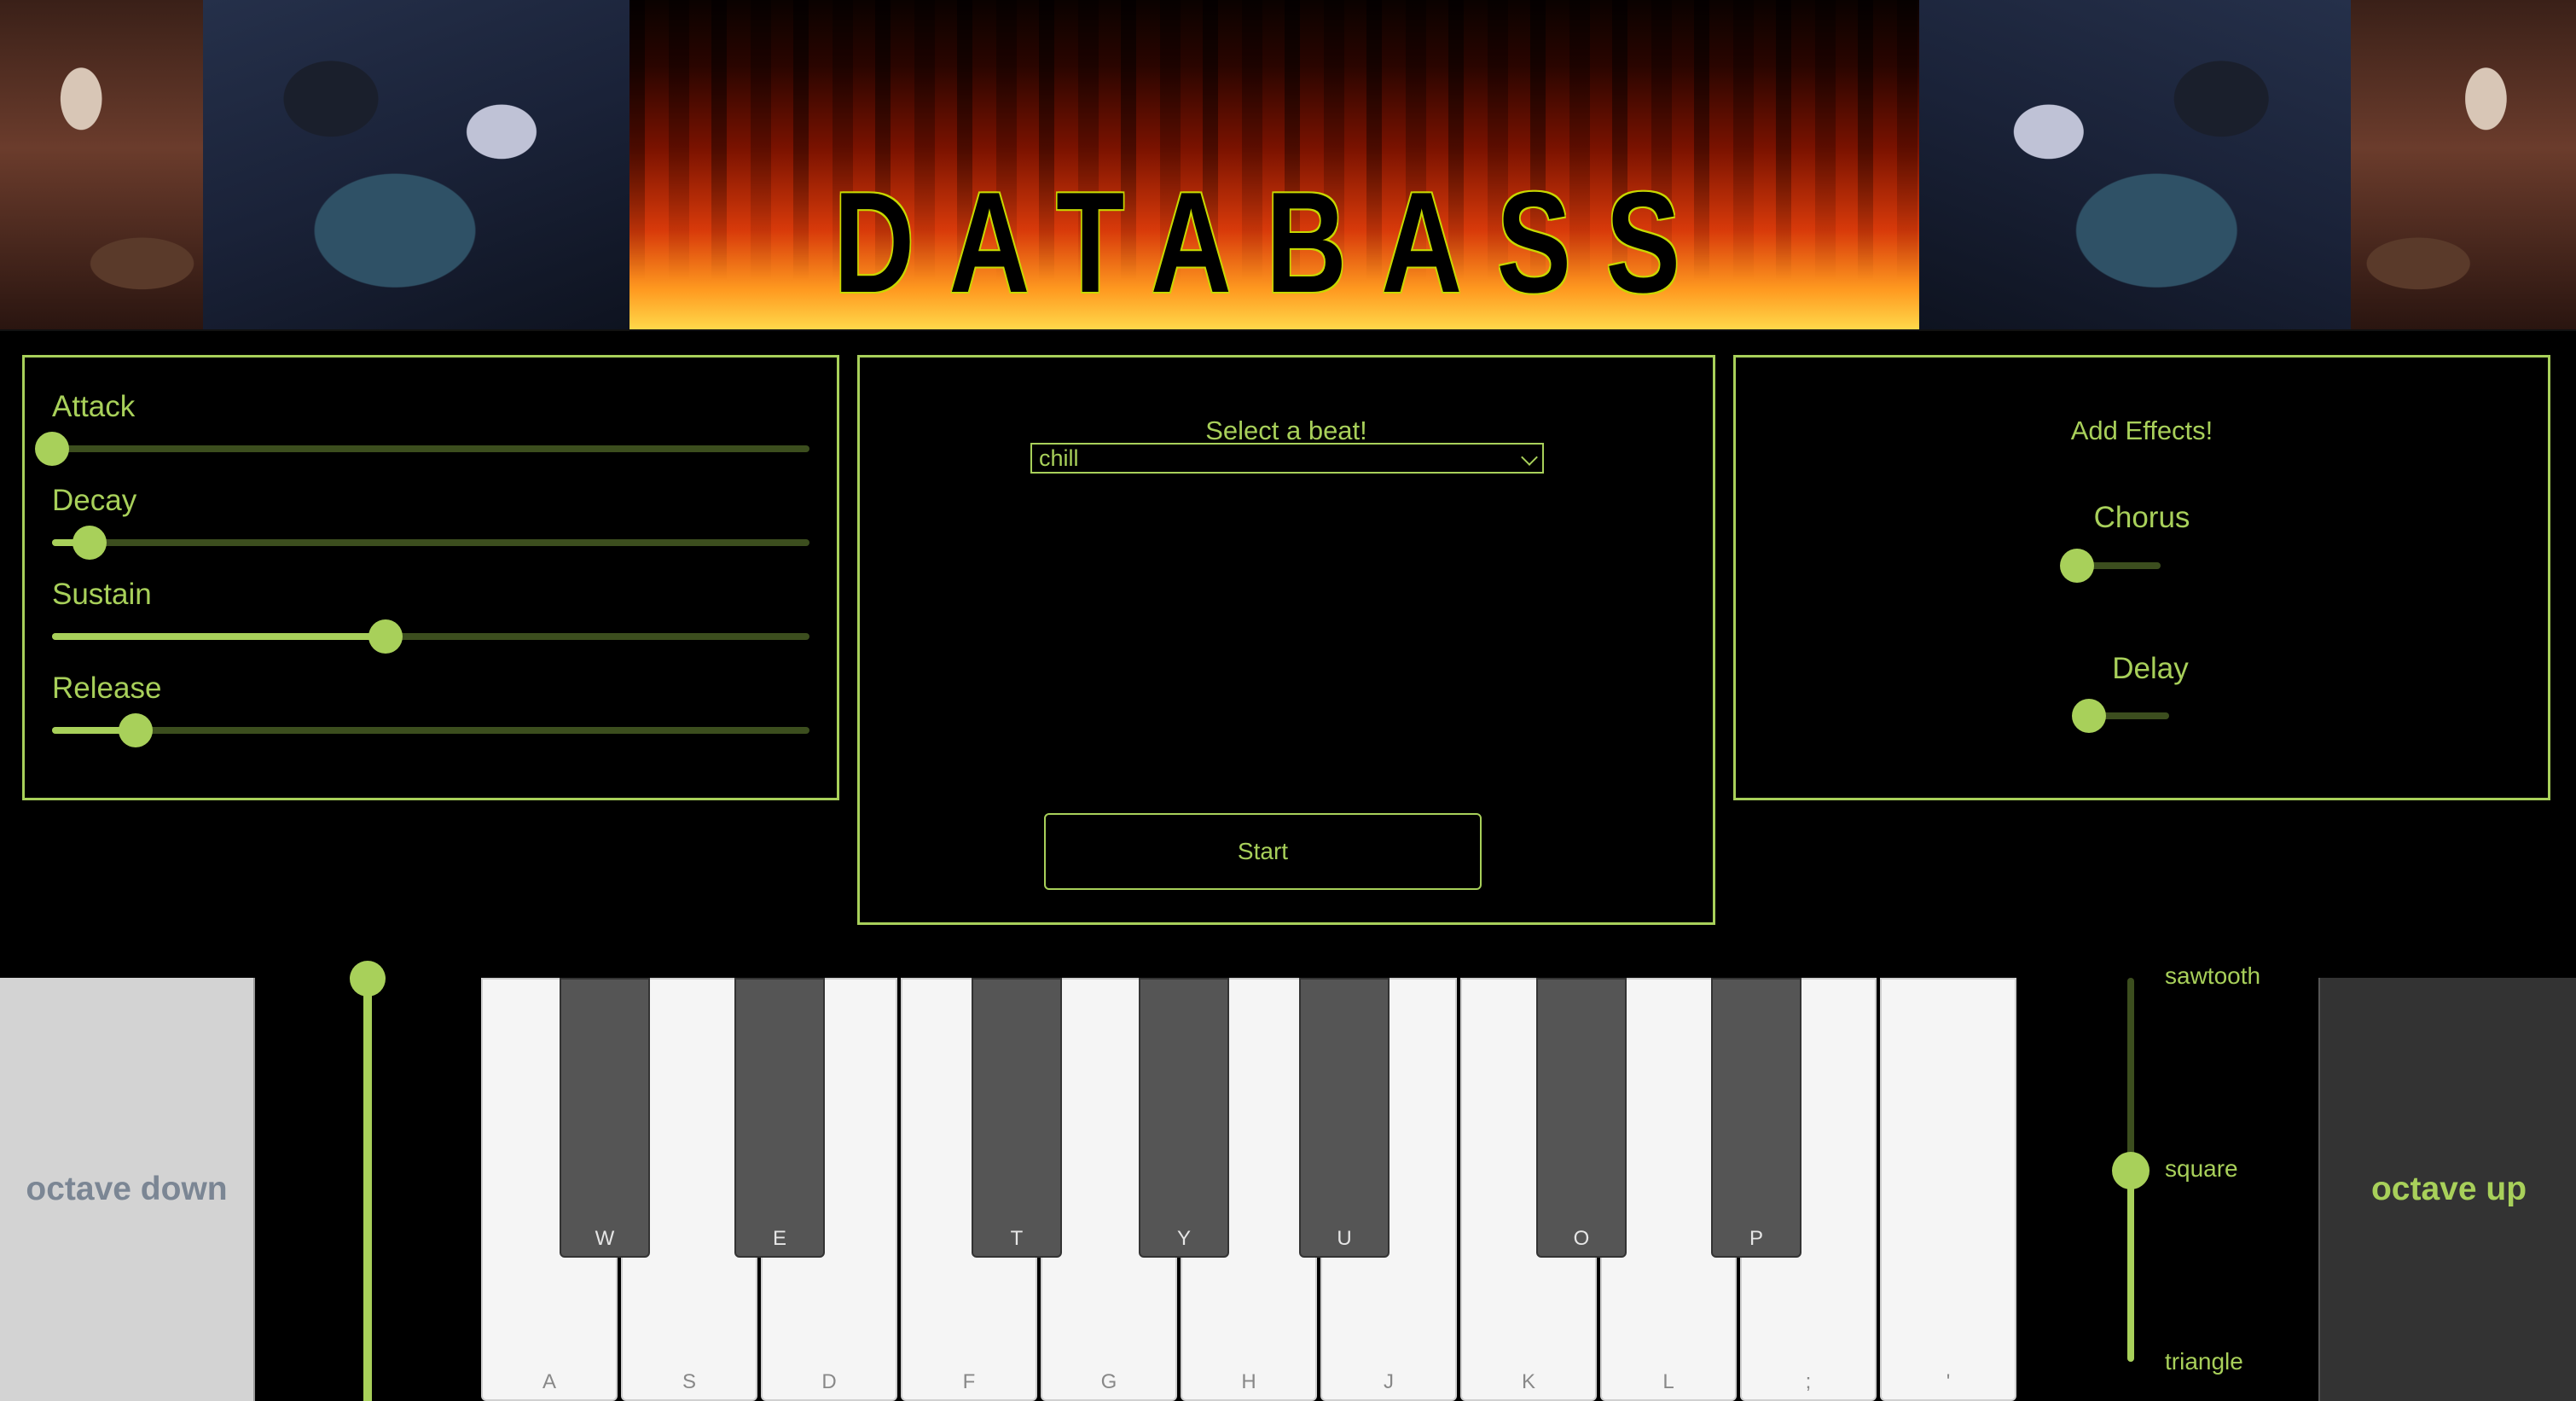 Image resolution: width=2576 pixels, height=1401 pixels. I want to click on sustain-slider, so click(430, 636).